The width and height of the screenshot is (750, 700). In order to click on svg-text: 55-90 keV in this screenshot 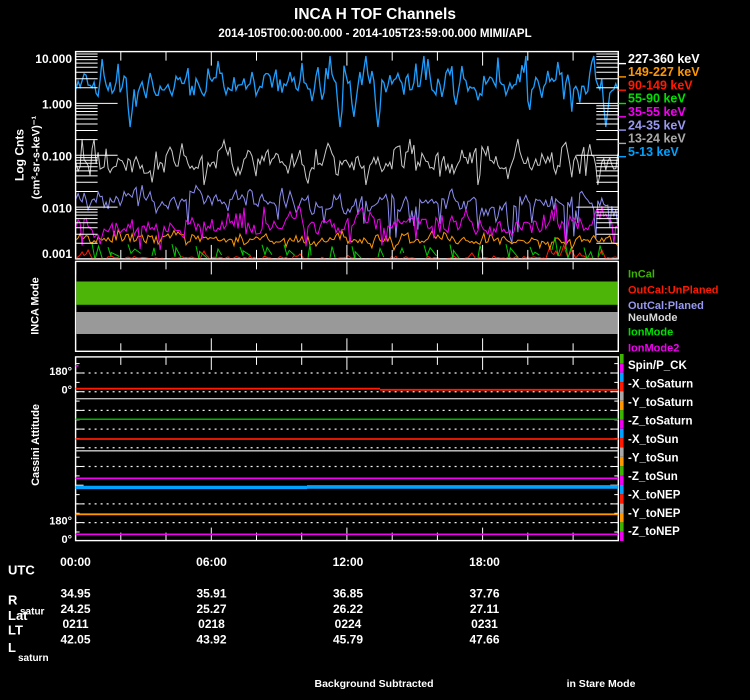, I will do `click(657, 99)`.